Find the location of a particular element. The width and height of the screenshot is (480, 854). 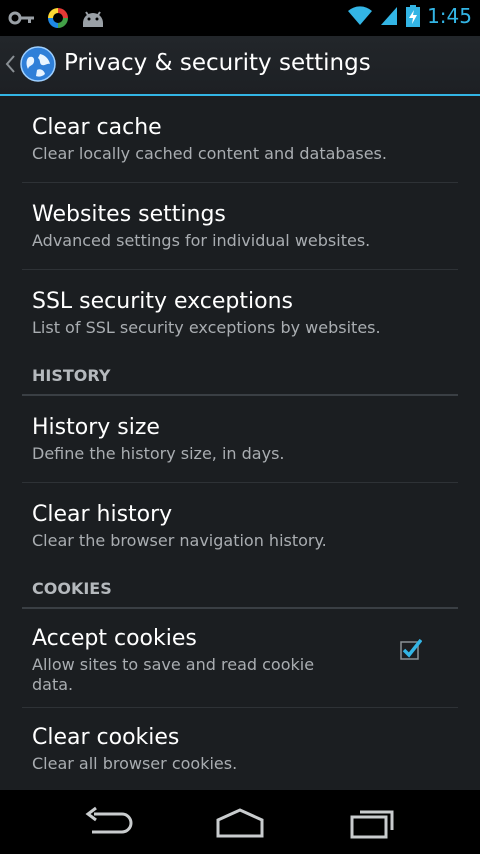

pref-summary: Define the history size, in days. is located at coordinates (158, 453).